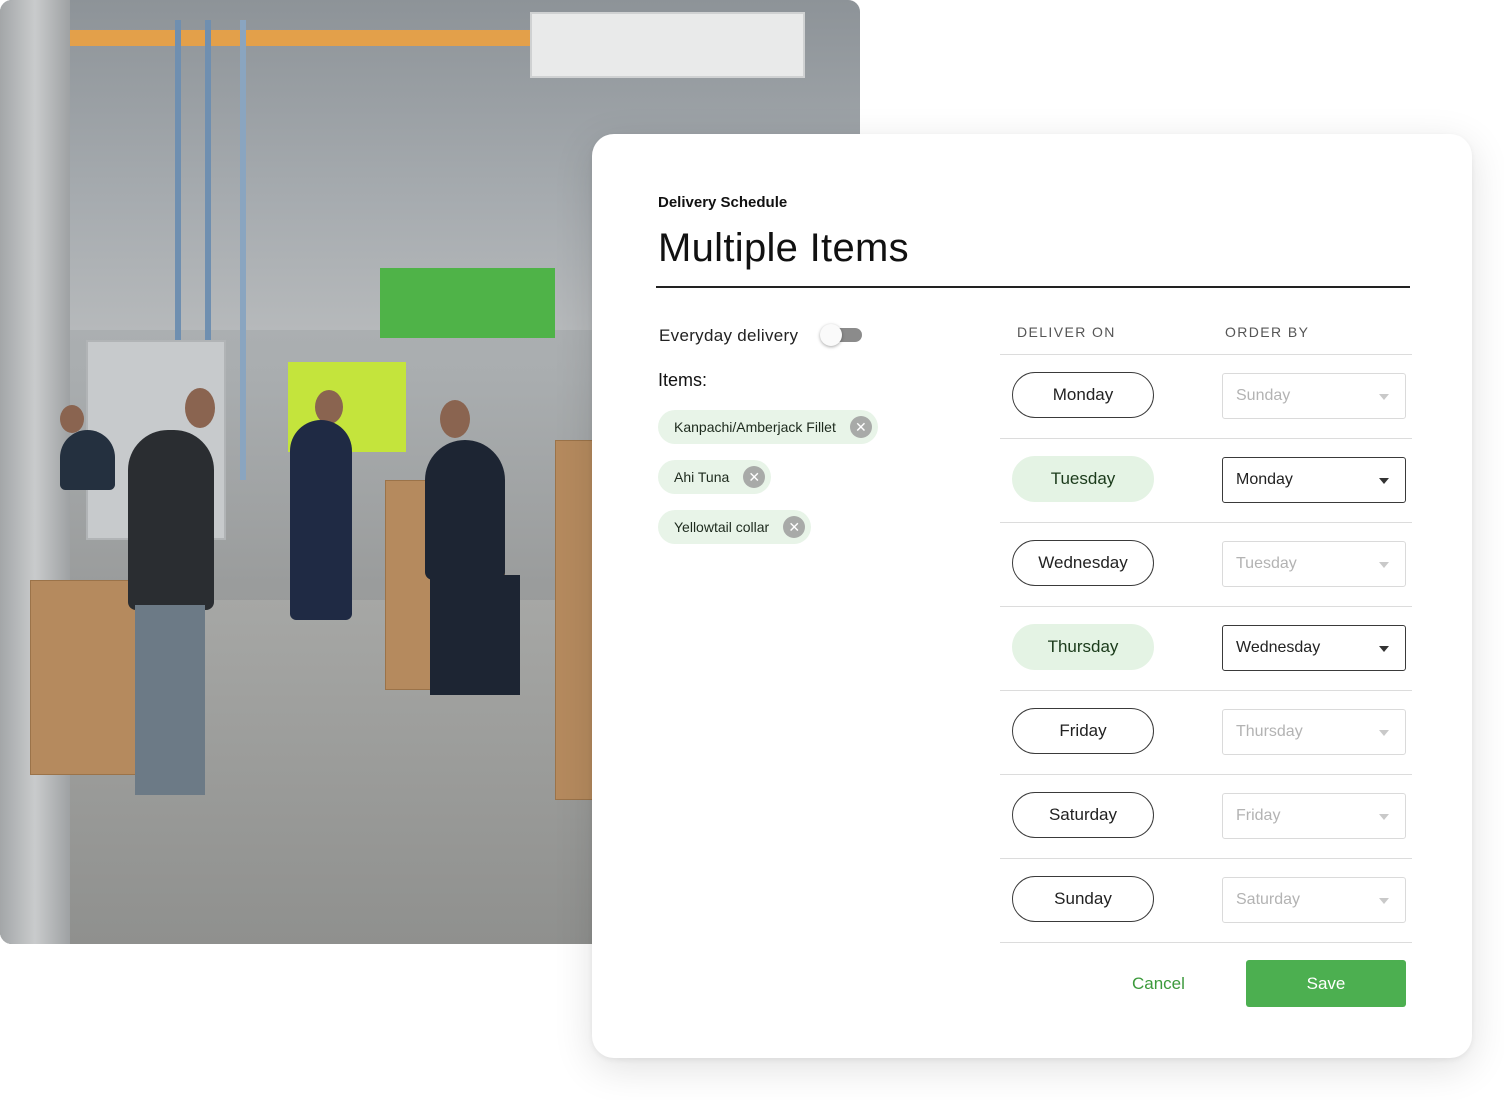 This screenshot has height=1100, width=1504. I want to click on order-by-value: Monday, so click(1264, 479).